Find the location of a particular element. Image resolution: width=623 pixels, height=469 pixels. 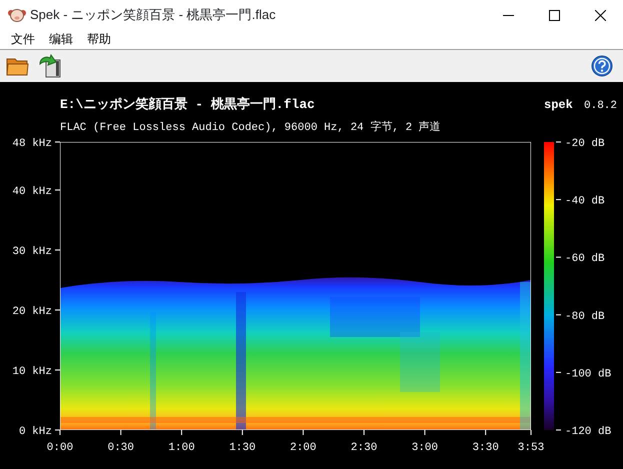

version-label: 0.8.2 is located at coordinates (601, 106).